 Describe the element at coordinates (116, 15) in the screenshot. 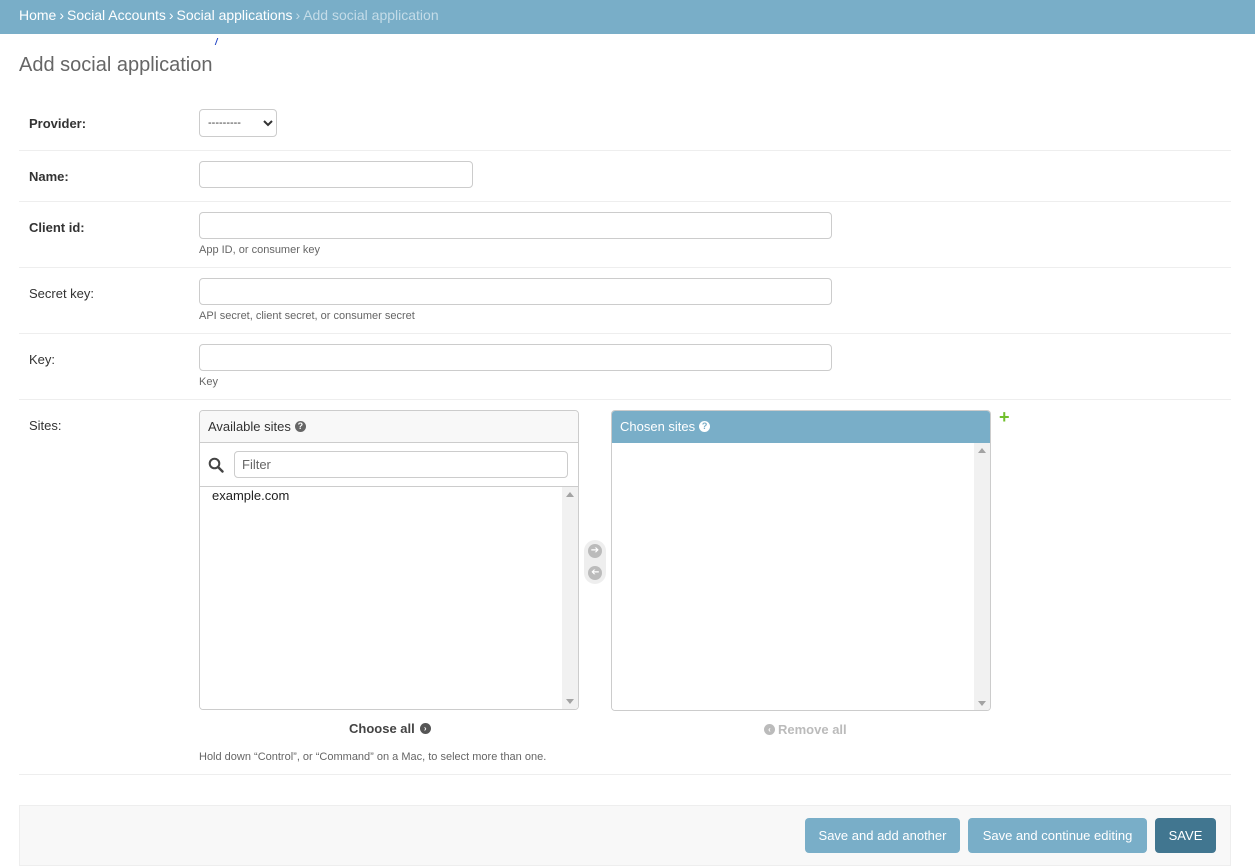

I see `breadcrumb-social-accounts: Social Accounts` at that location.